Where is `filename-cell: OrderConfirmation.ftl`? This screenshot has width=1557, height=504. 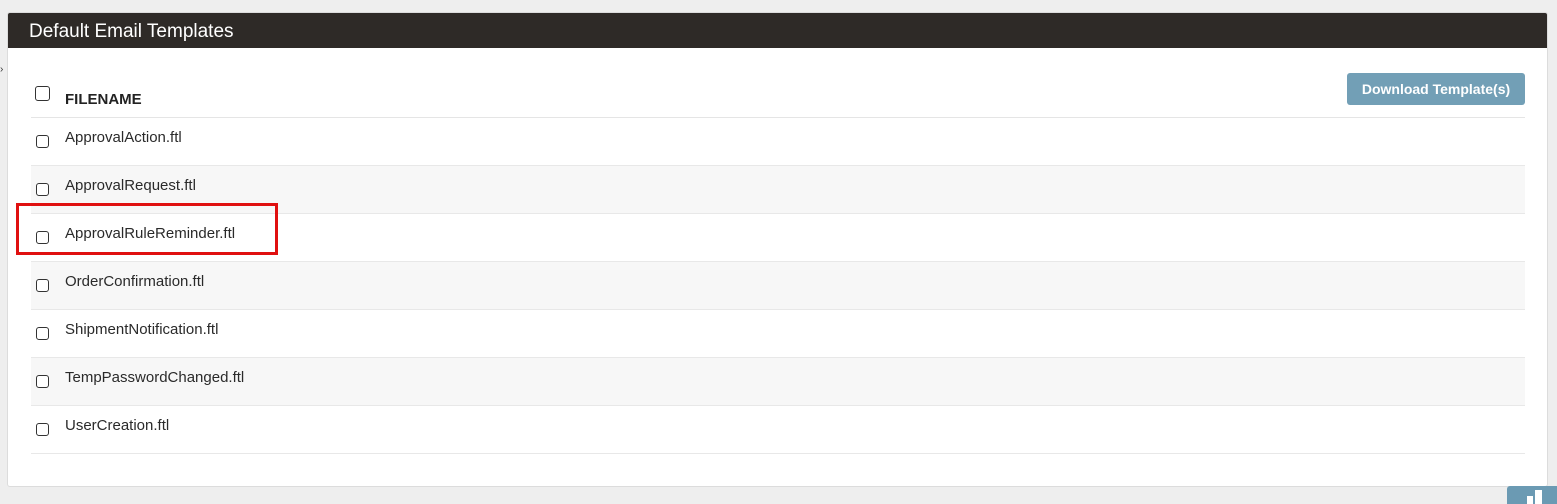 filename-cell: OrderConfirmation.ftl is located at coordinates (135, 281).